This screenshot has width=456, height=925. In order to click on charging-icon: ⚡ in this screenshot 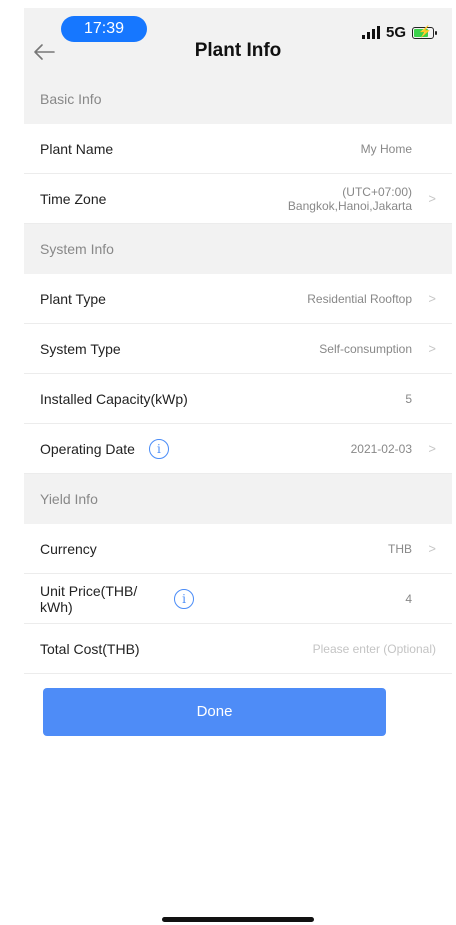, I will do `click(425, 31)`.